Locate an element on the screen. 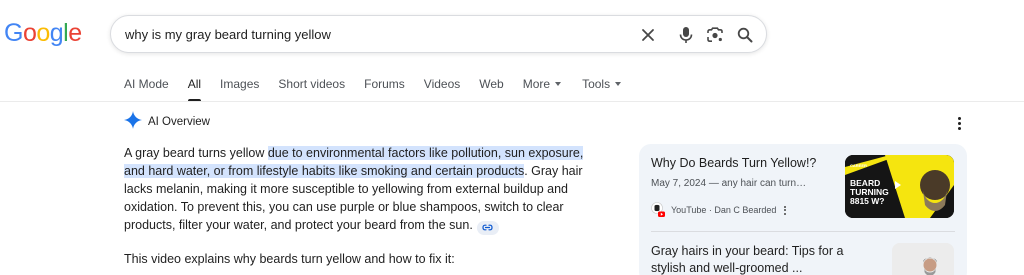  microphone-icon is located at coordinates (686, 35).